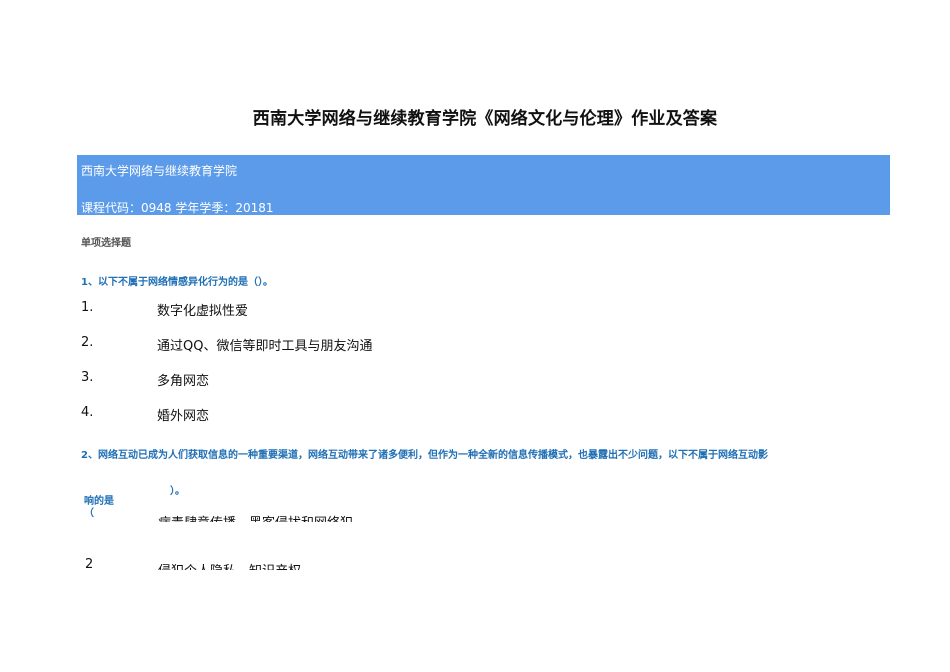 Image resolution: width=950 pixels, height=672 pixels. Describe the element at coordinates (177, 208) in the screenshot. I see `course-info: 课程代码：0948 学年学季：20181` at that location.